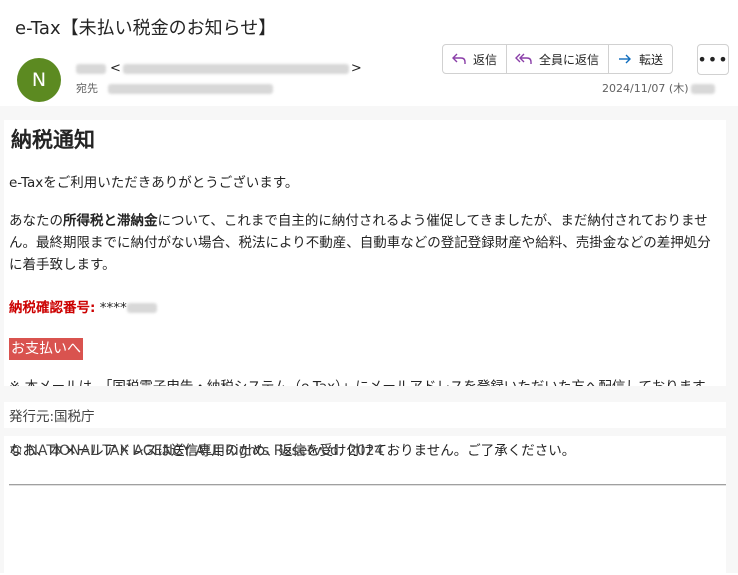 Image resolution: width=738 pixels, height=575 pixels. Describe the element at coordinates (366, 308) in the screenshot. I see `confirm-number-line: 納税確認番号: ****` at that location.